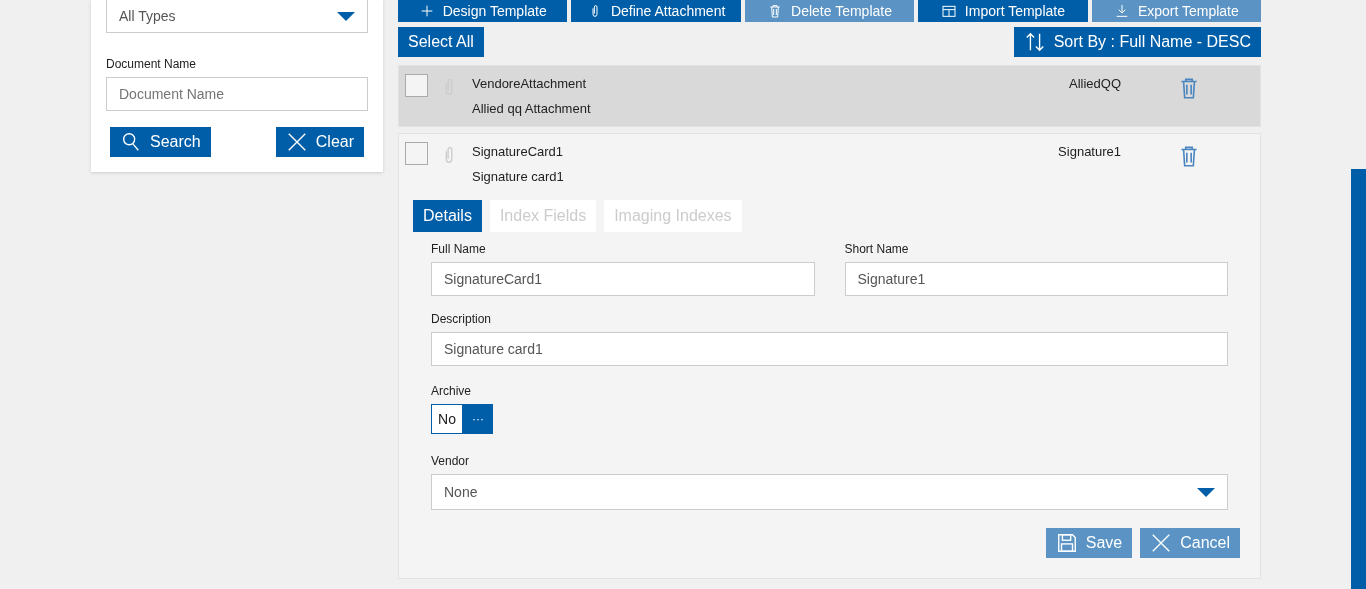 Image resolution: width=1366 pixels, height=589 pixels. What do you see at coordinates (447, 419) in the screenshot?
I see `archive-value: No` at bounding box center [447, 419].